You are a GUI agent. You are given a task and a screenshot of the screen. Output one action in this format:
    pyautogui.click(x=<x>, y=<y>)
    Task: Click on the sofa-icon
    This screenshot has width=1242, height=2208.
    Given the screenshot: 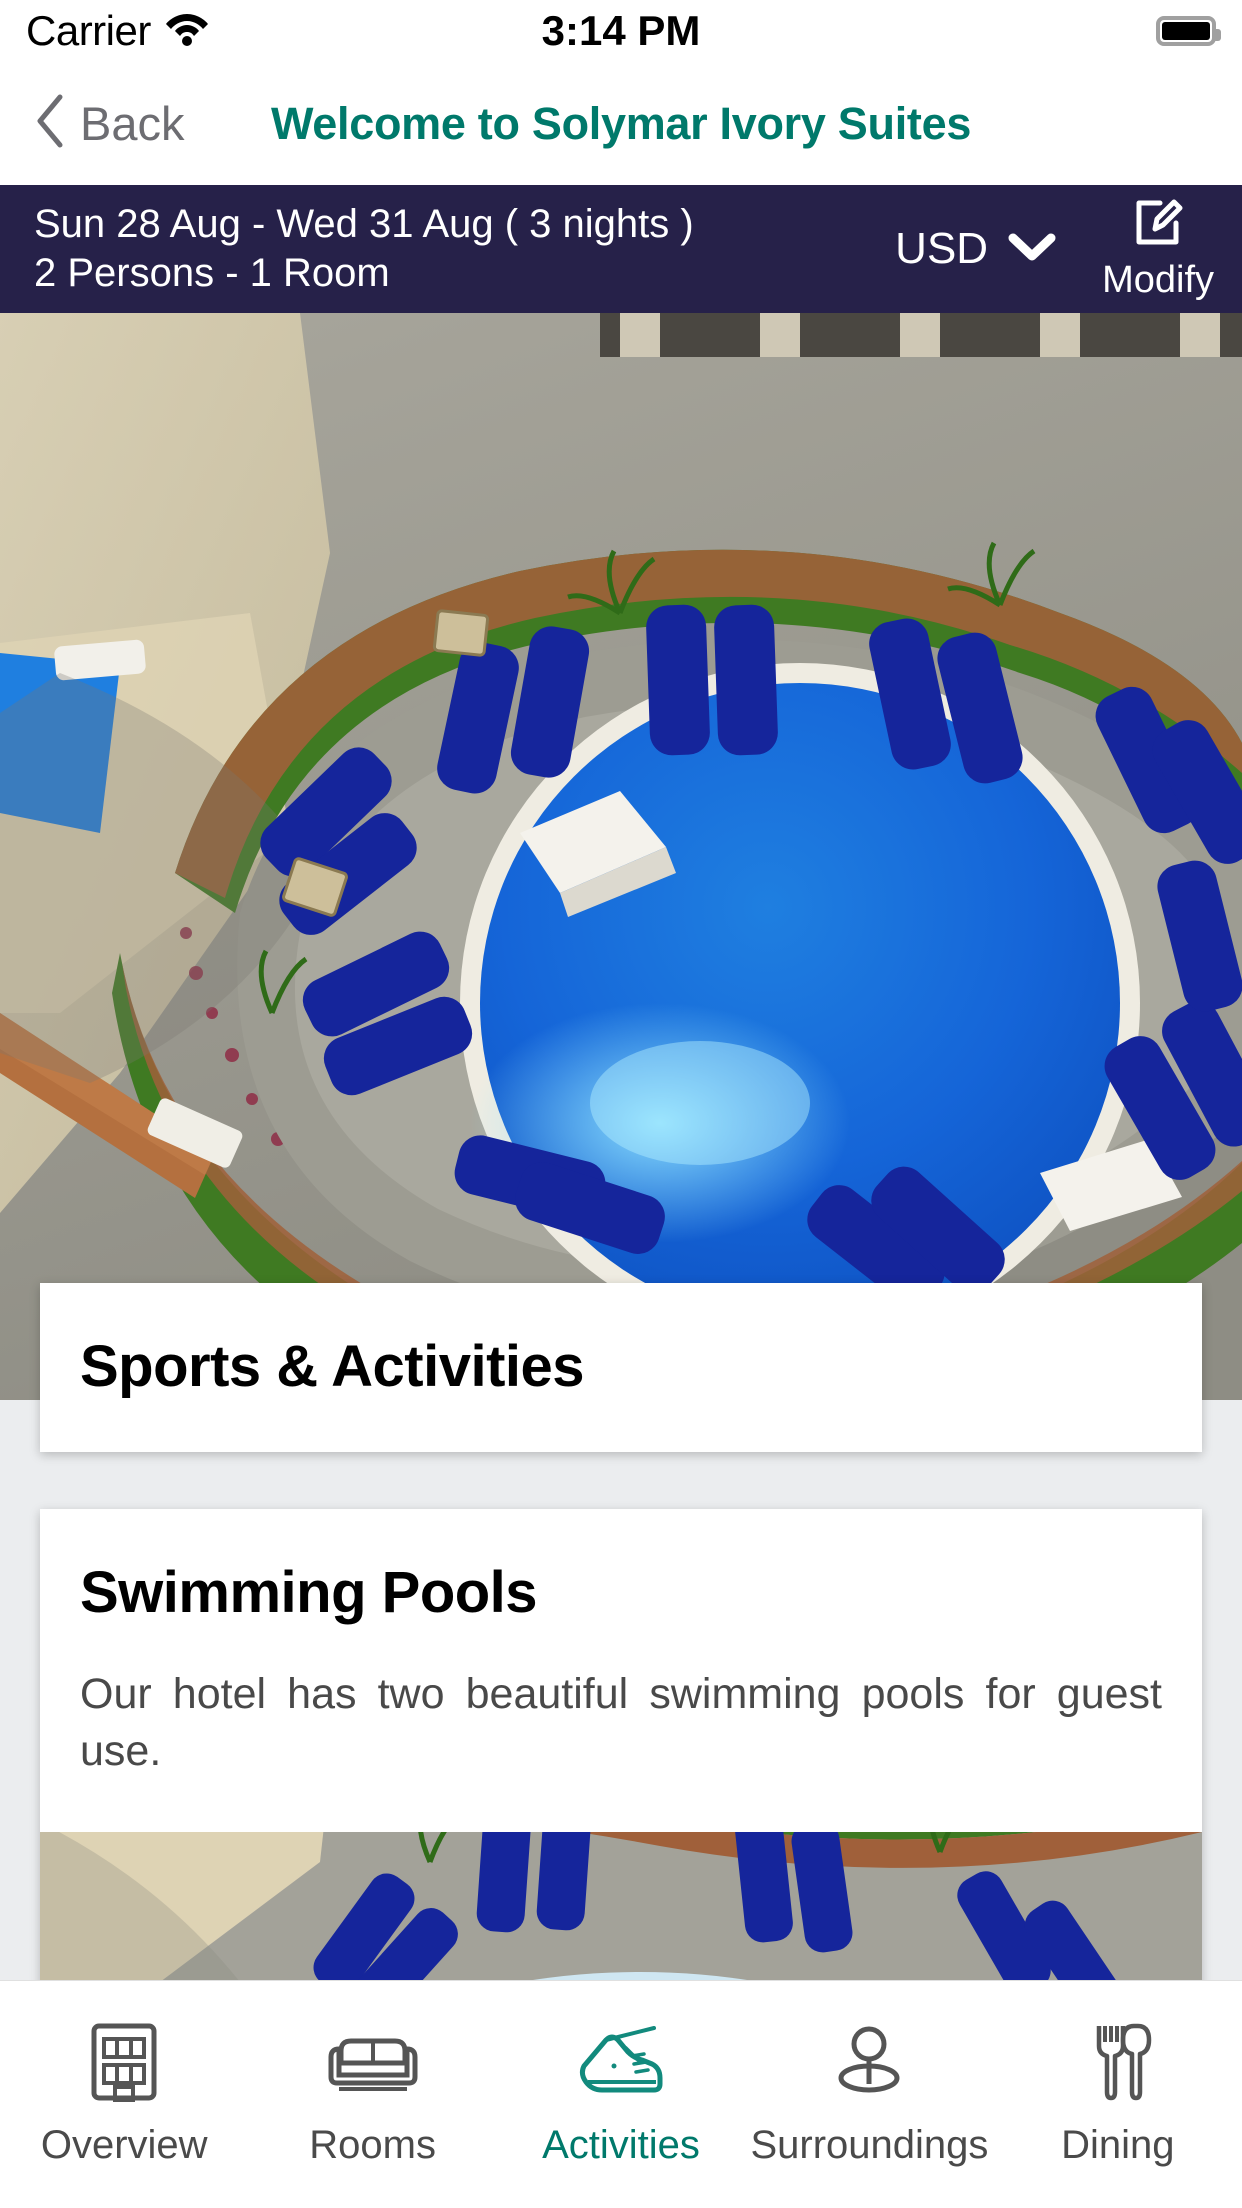 What is the action you would take?
    pyautogui.click(x=373, y=2062)
    